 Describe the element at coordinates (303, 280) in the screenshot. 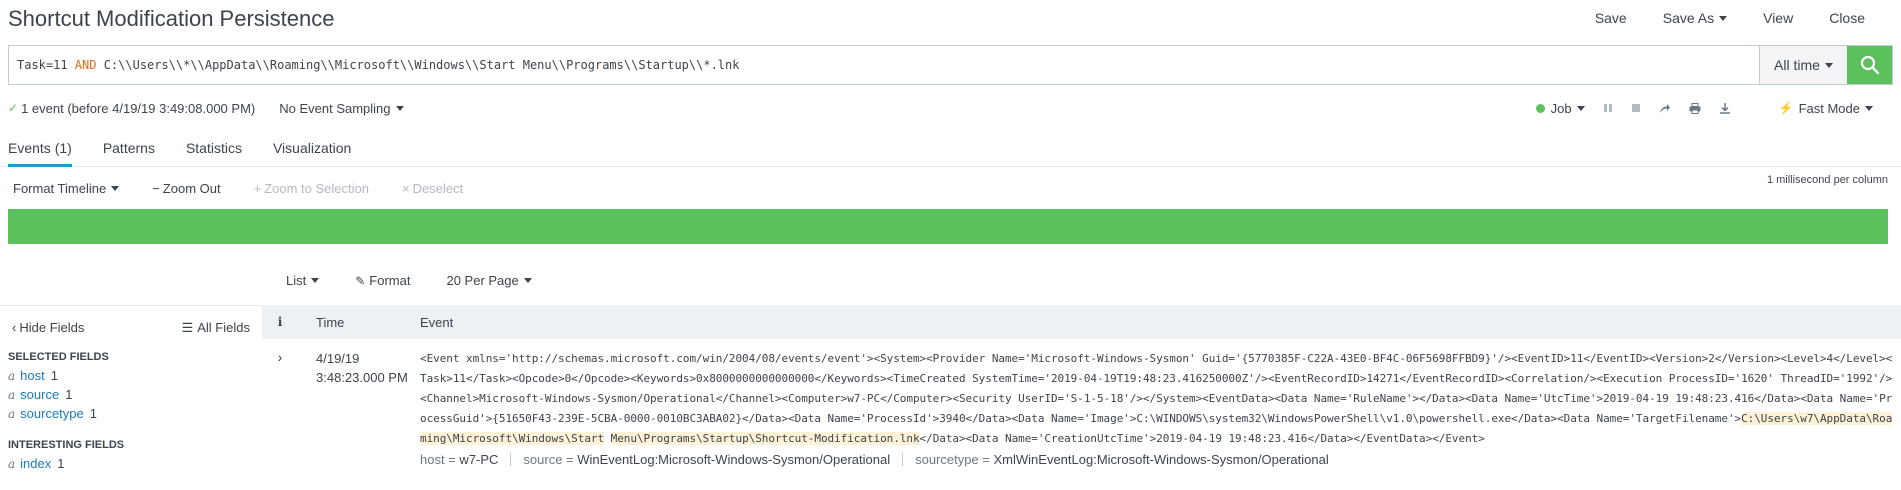

I see `list-view-menu: List` at that location.